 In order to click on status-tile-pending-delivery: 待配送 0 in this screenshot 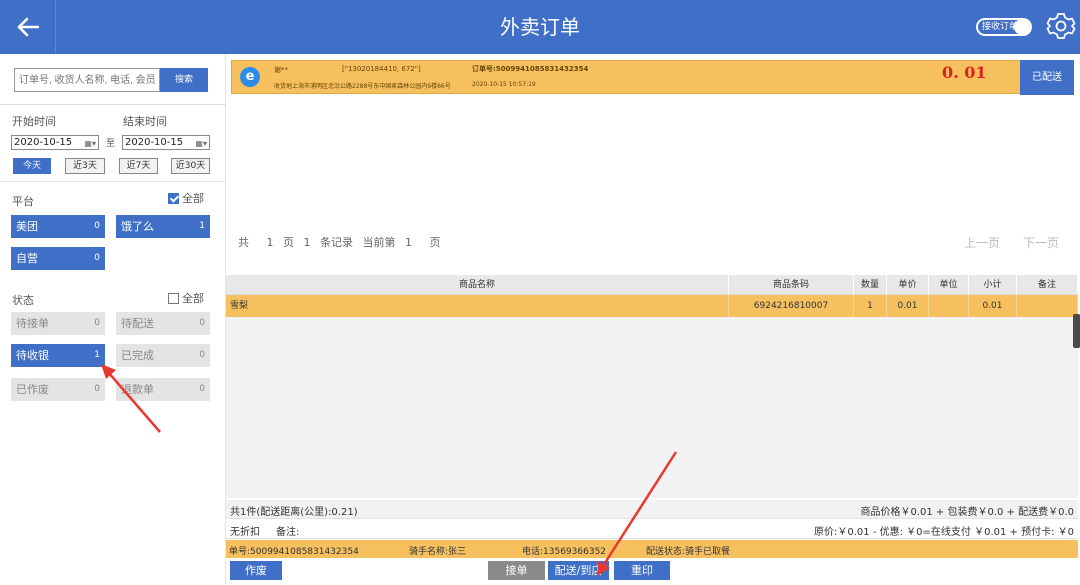, I will do `click(163, 323)`.